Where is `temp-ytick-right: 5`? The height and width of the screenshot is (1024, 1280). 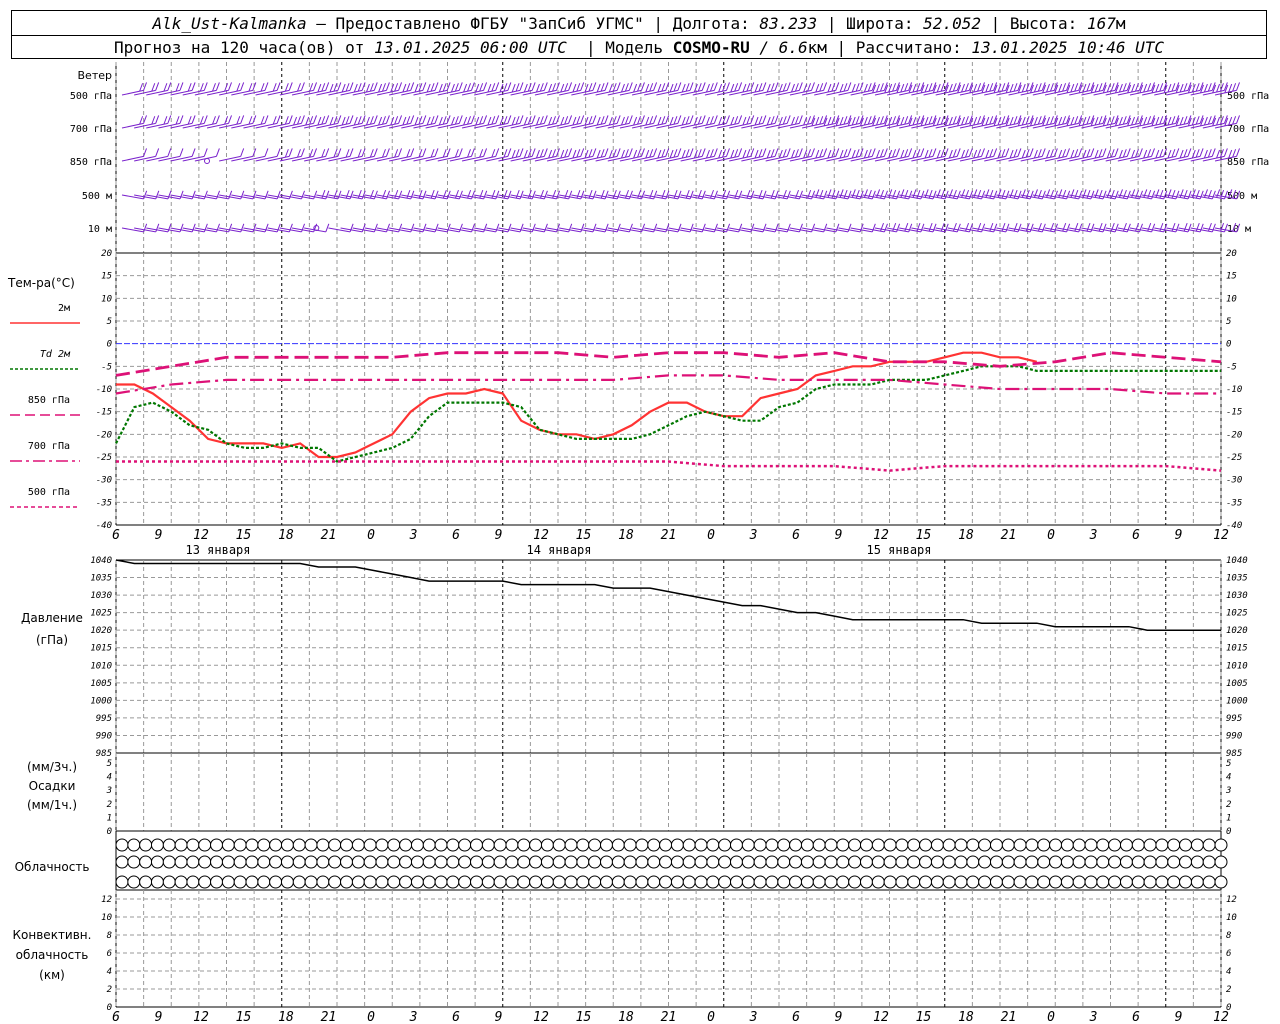
temp-ytick-right: 5 is located at coordinates (1228, 322).